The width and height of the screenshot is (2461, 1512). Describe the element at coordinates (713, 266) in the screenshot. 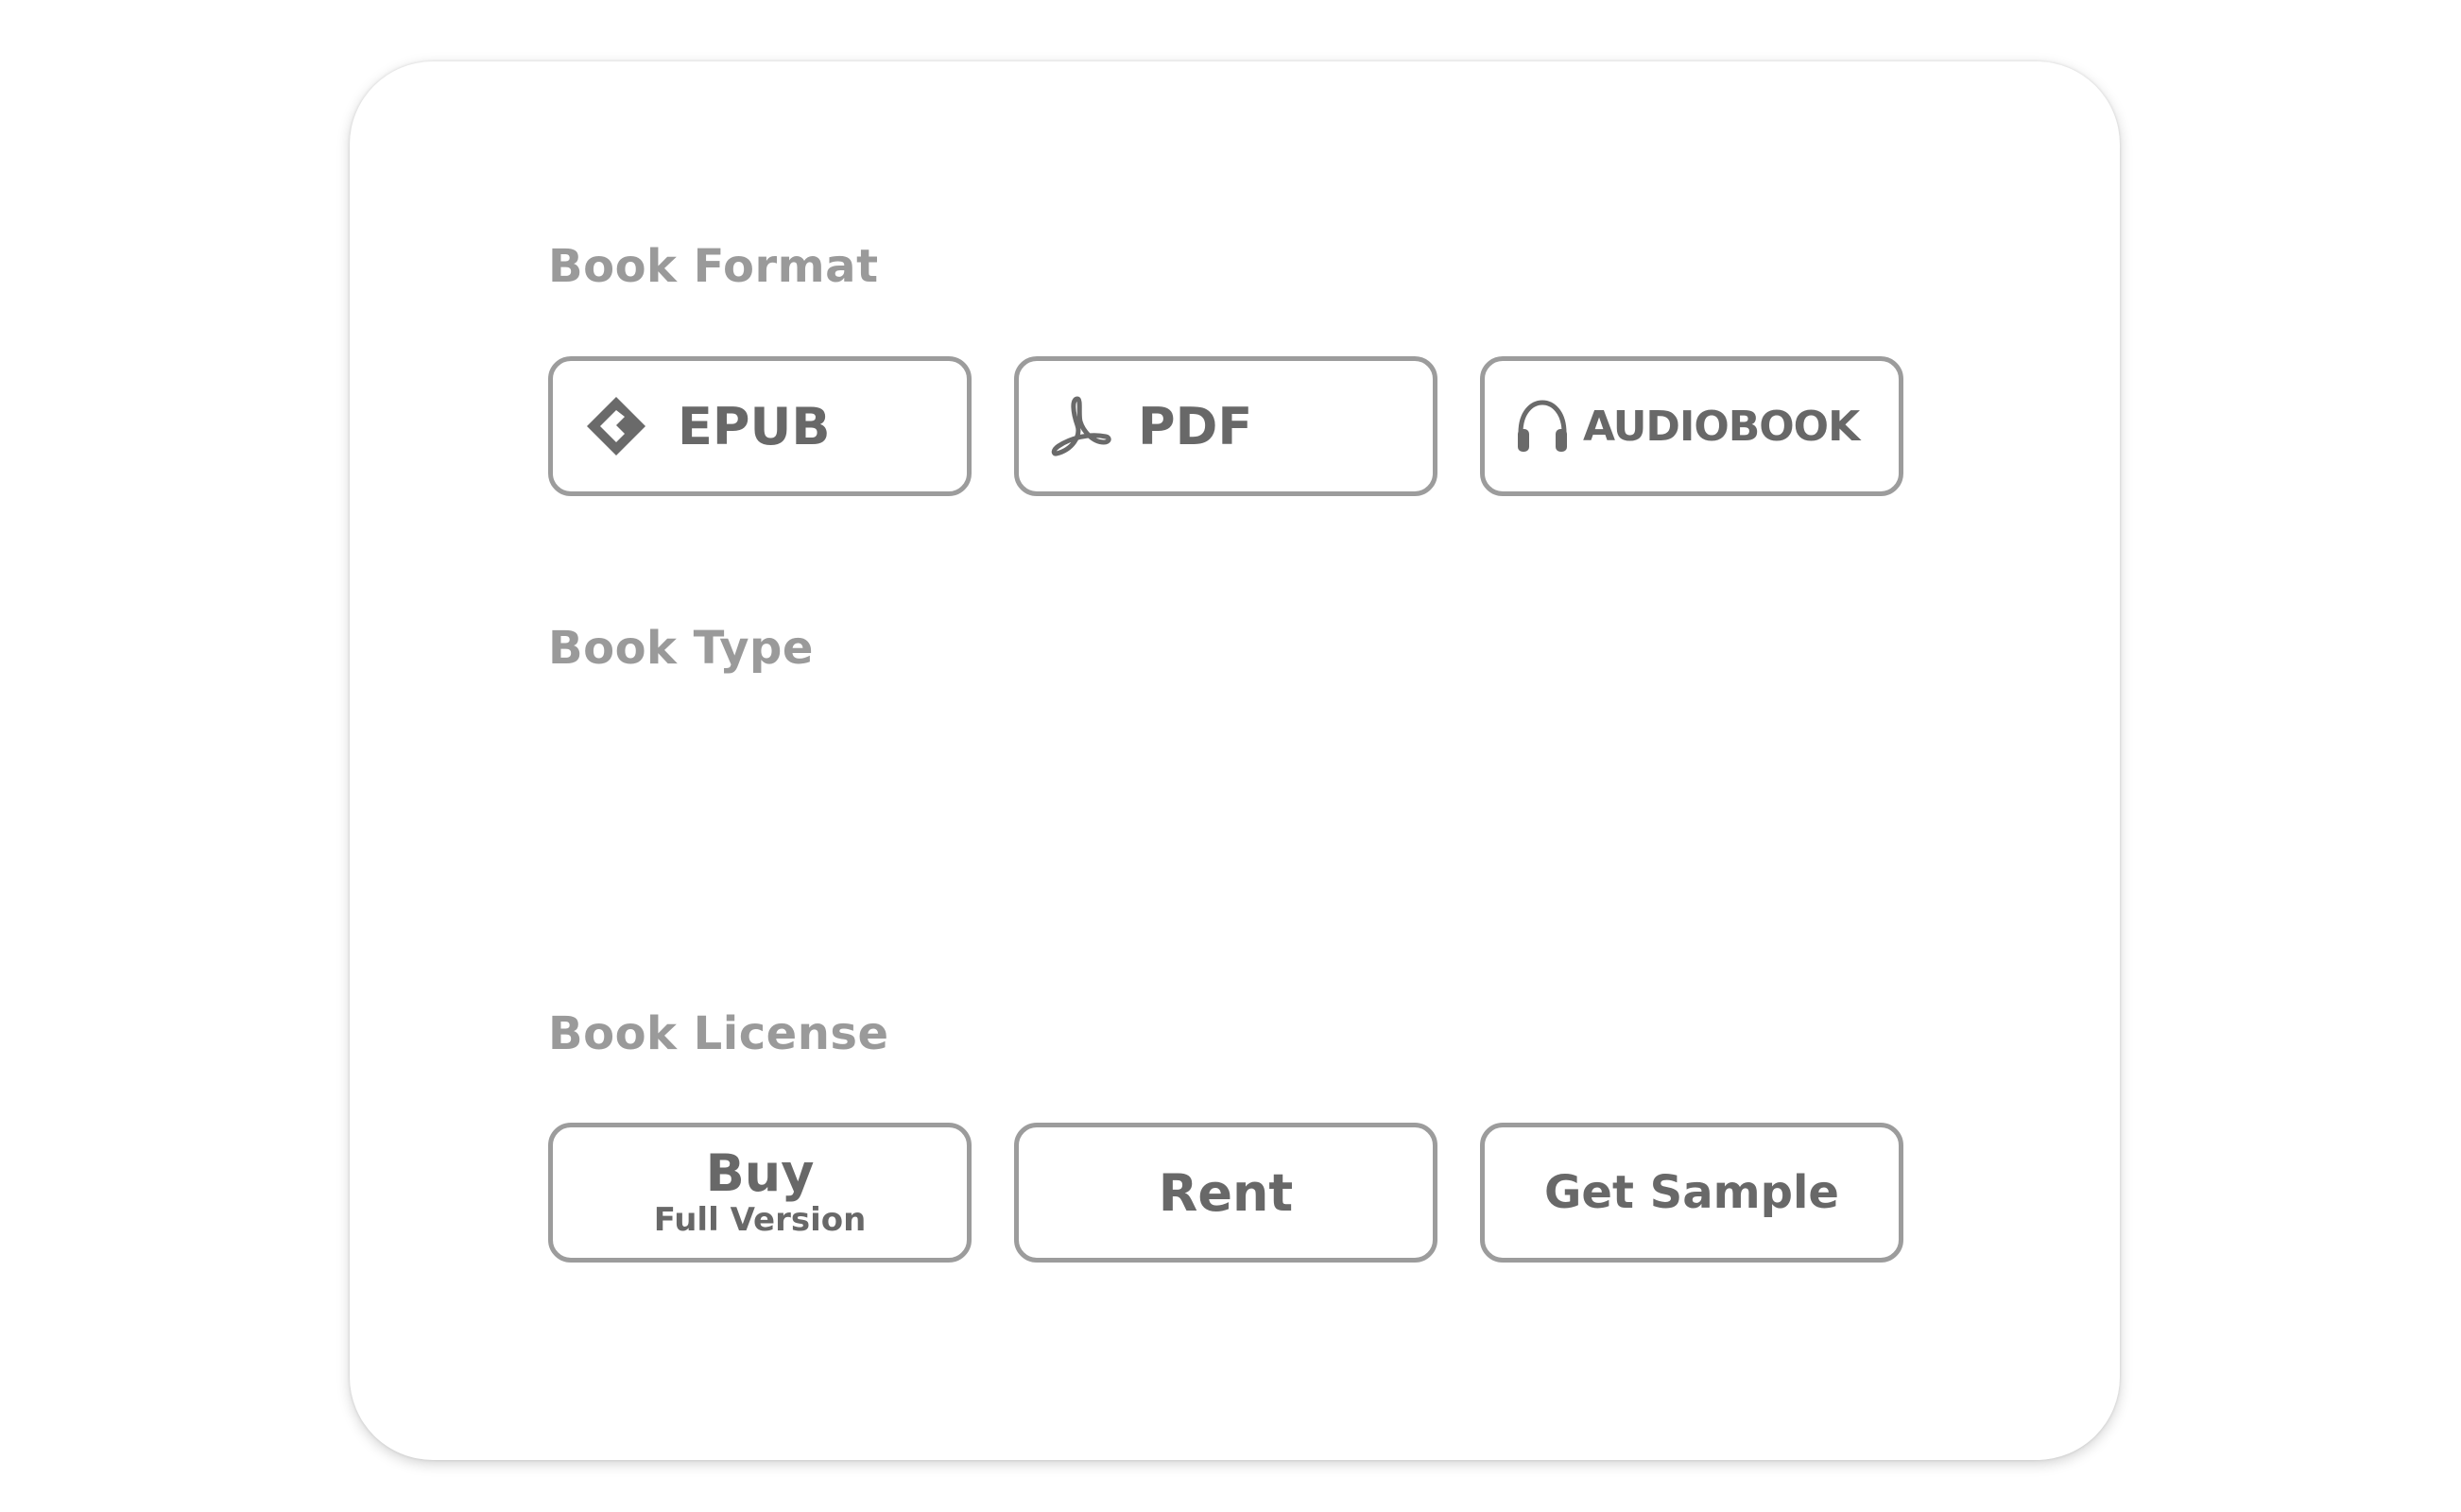

I see `book-format-title: Book Format` at that location.